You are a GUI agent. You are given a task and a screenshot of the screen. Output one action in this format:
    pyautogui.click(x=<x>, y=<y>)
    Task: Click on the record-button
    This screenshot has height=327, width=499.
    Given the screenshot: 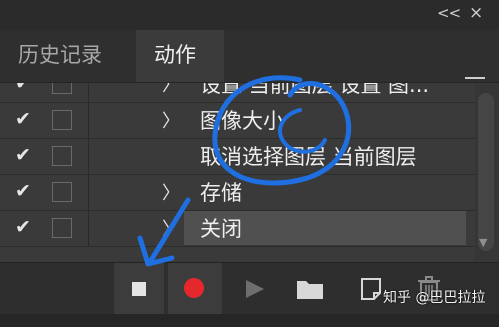 What is the action you would take?
    pyautogui.click(x=195, y=289)
    